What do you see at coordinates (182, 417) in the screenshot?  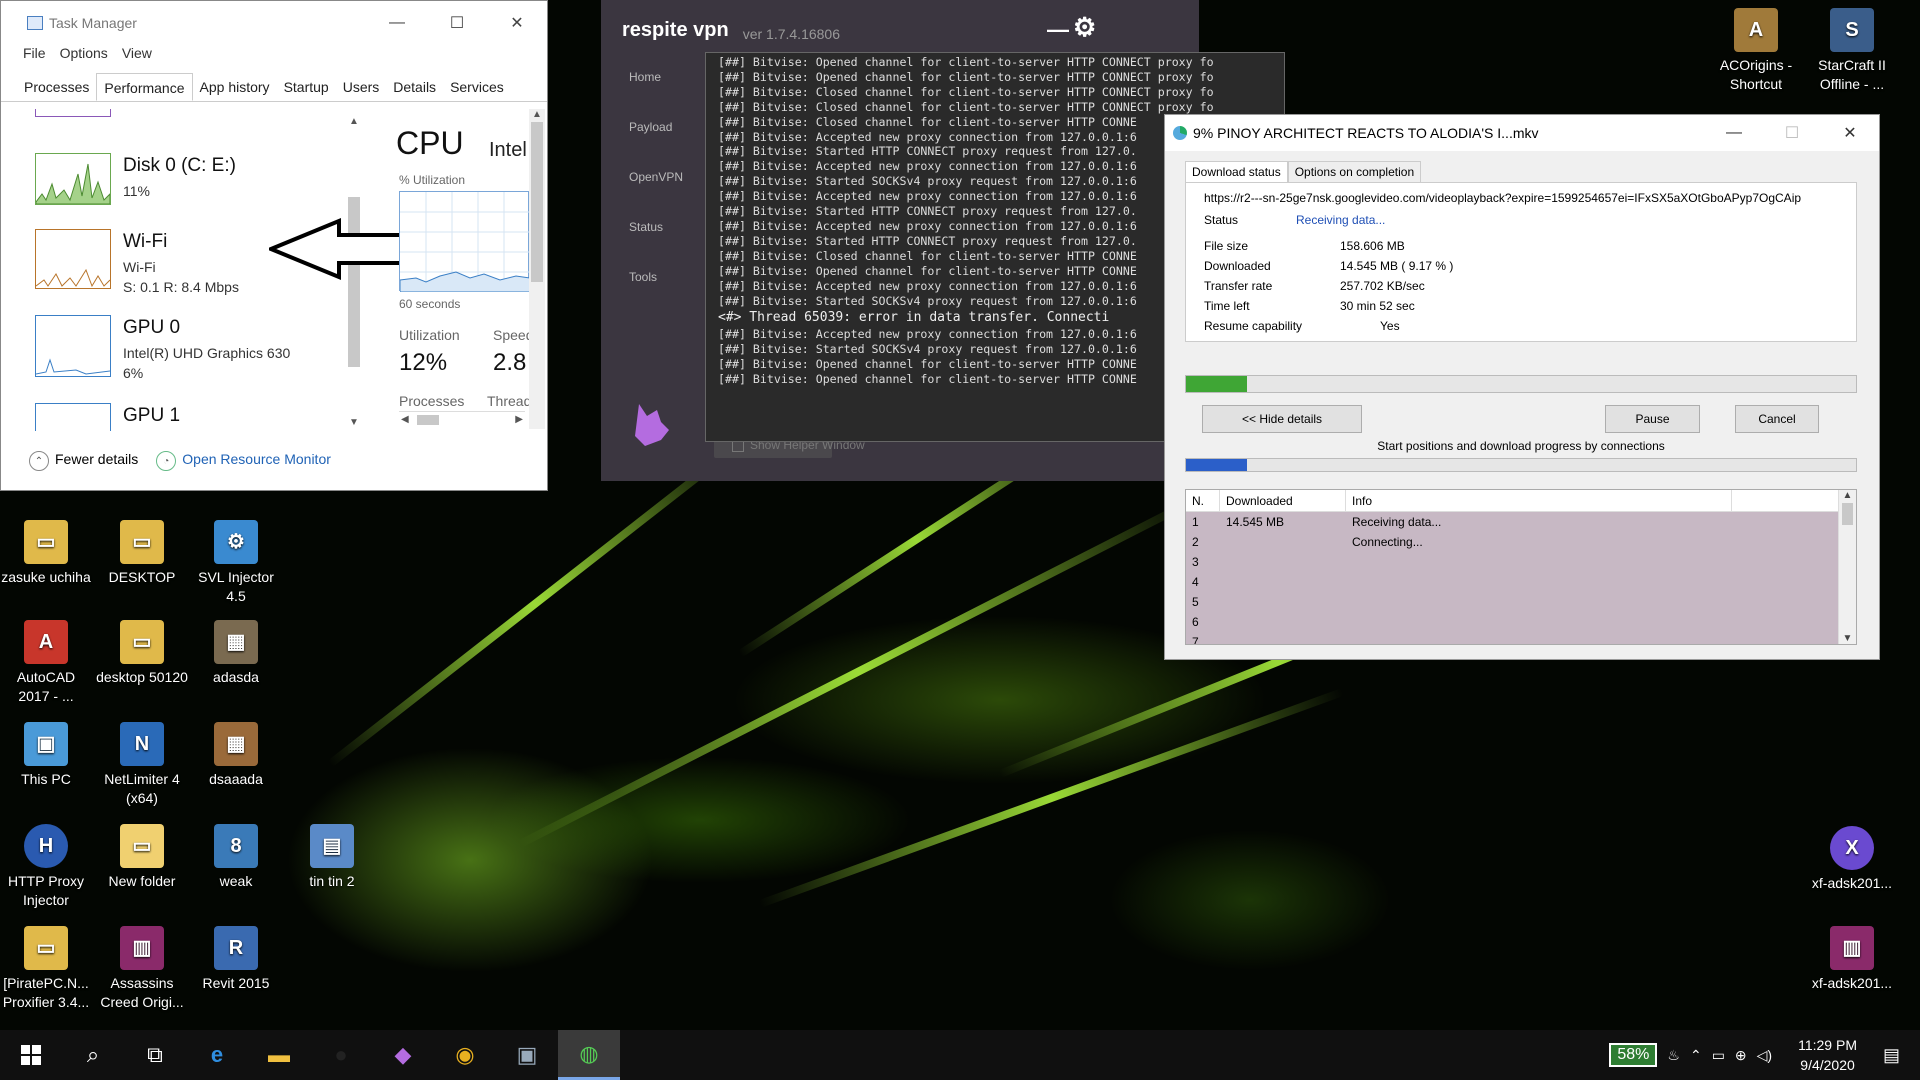 I see `resource-item-gpu1: GPU 1` at bounding box center [182, 417].